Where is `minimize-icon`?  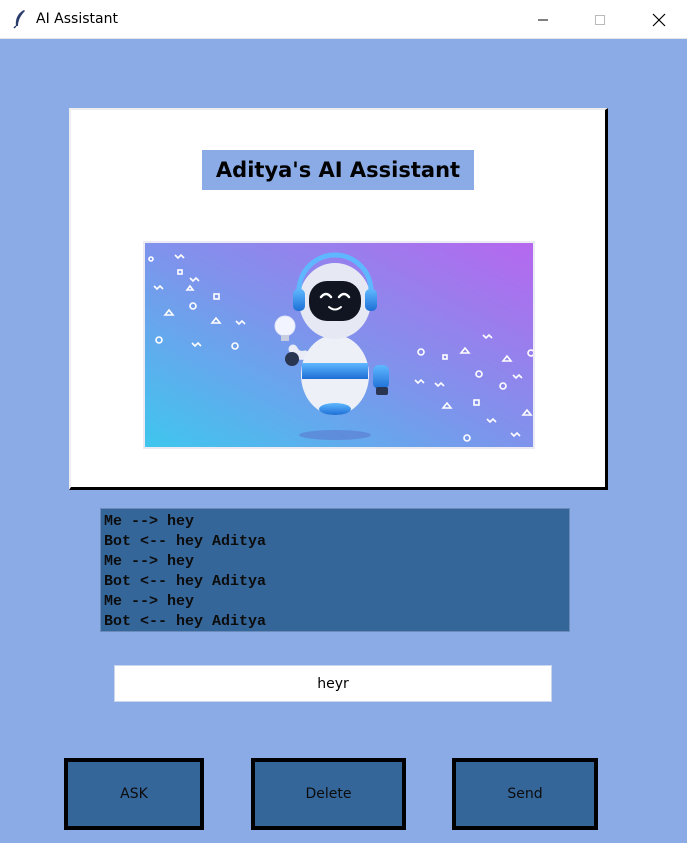 minimize-icon is located at coordinates (543, 19).